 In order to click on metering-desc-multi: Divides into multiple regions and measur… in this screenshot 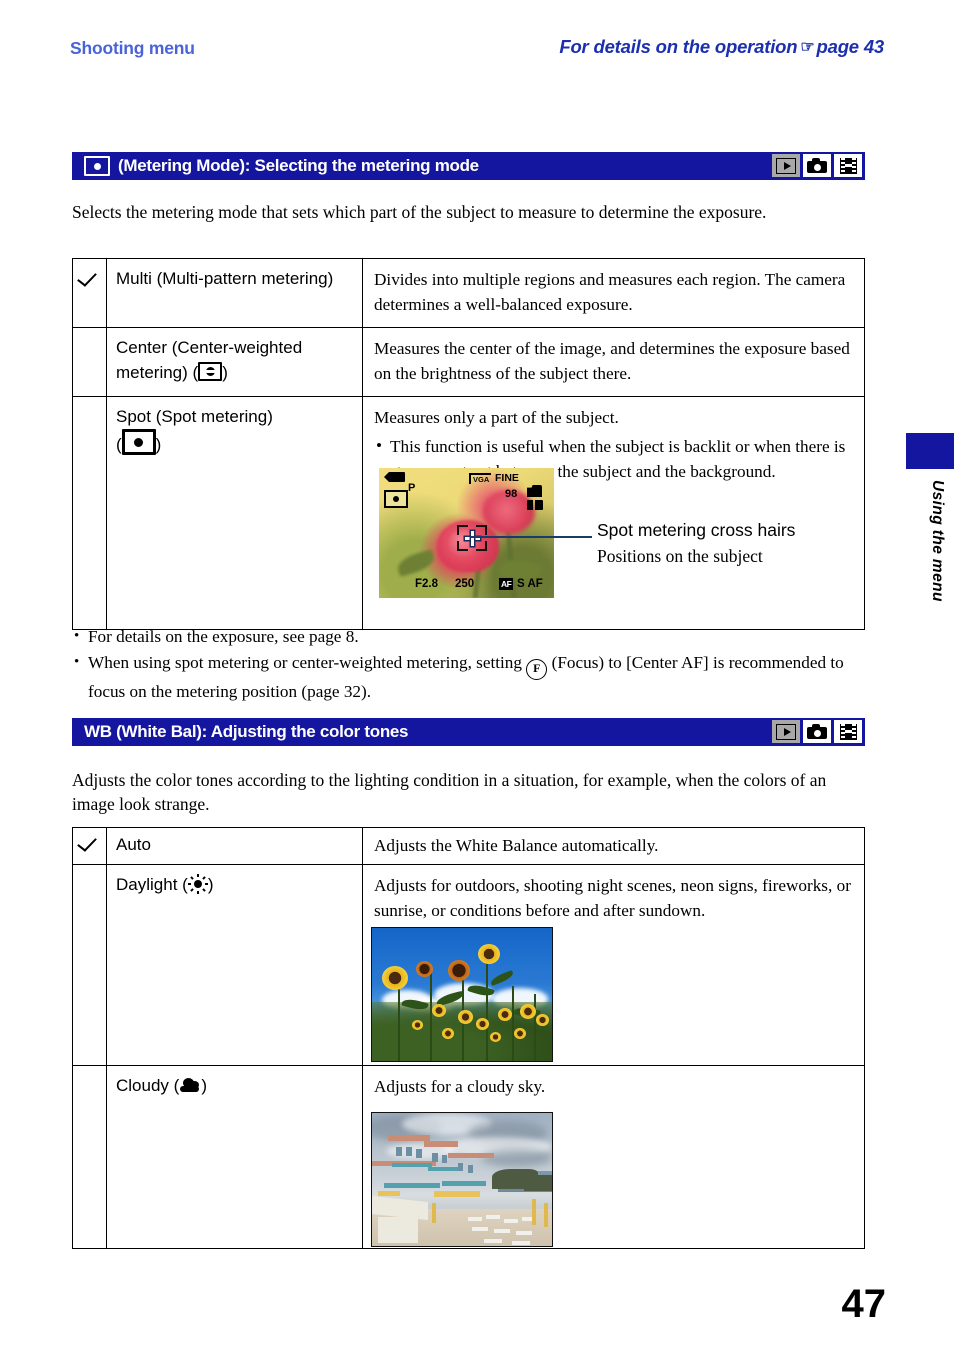, I will do `click(610, 292)`.